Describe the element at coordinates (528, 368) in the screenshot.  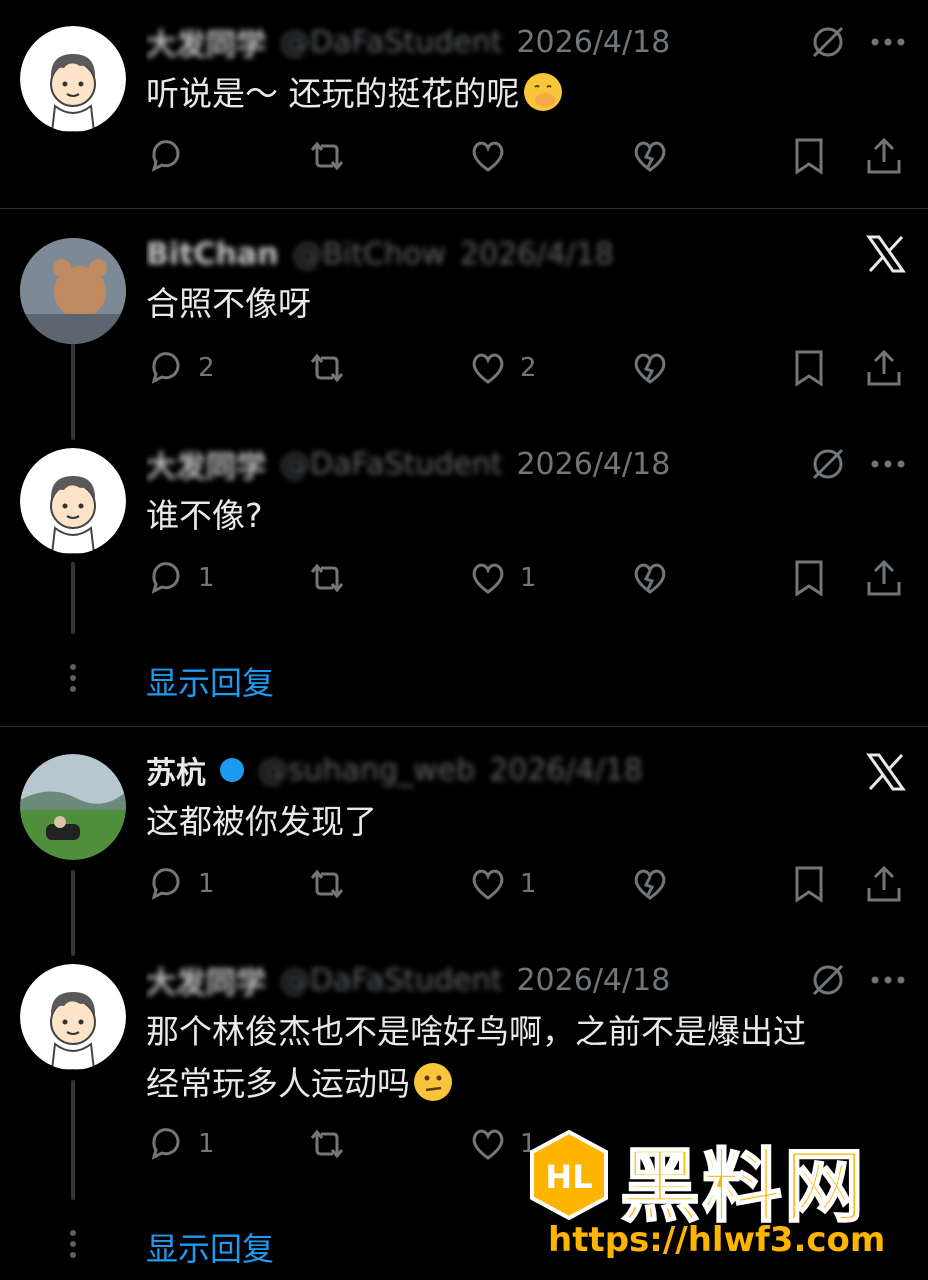
I see `like-count: 2` at that location.